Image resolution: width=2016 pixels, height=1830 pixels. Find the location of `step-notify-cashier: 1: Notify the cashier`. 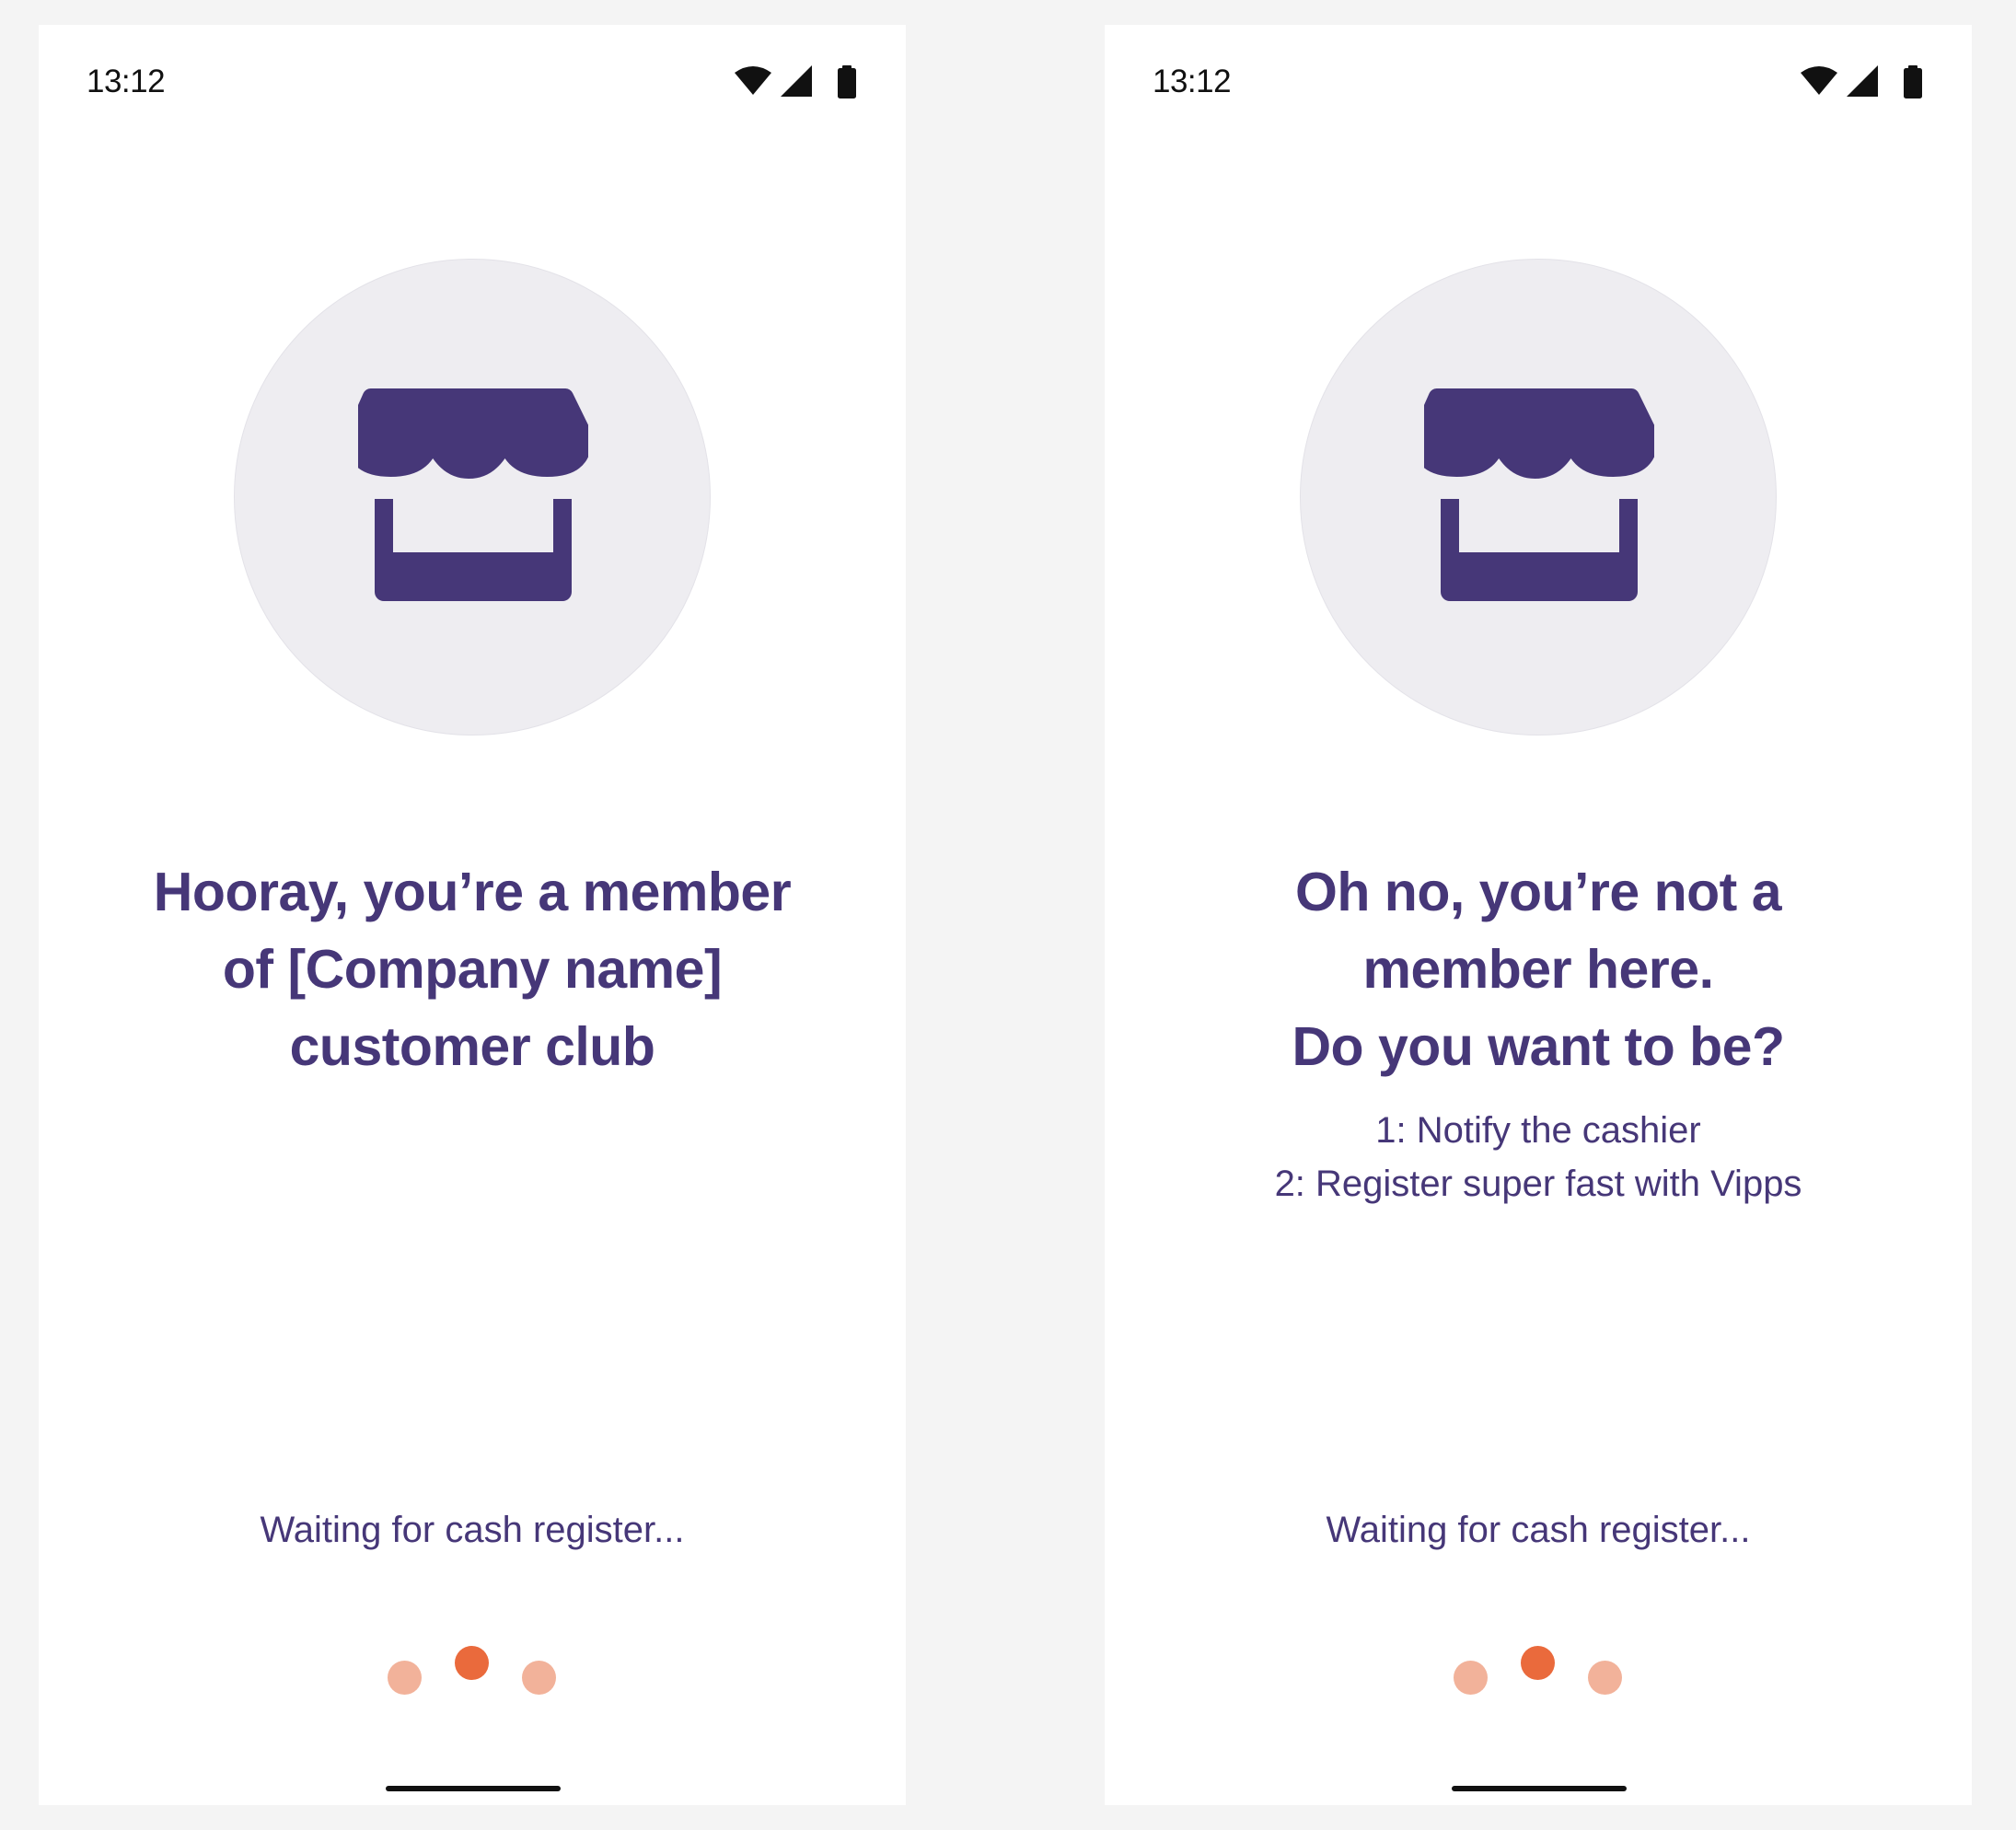

step-notify-cashier: 1: Notify the cashier is located at coordinates (1538, 1130).